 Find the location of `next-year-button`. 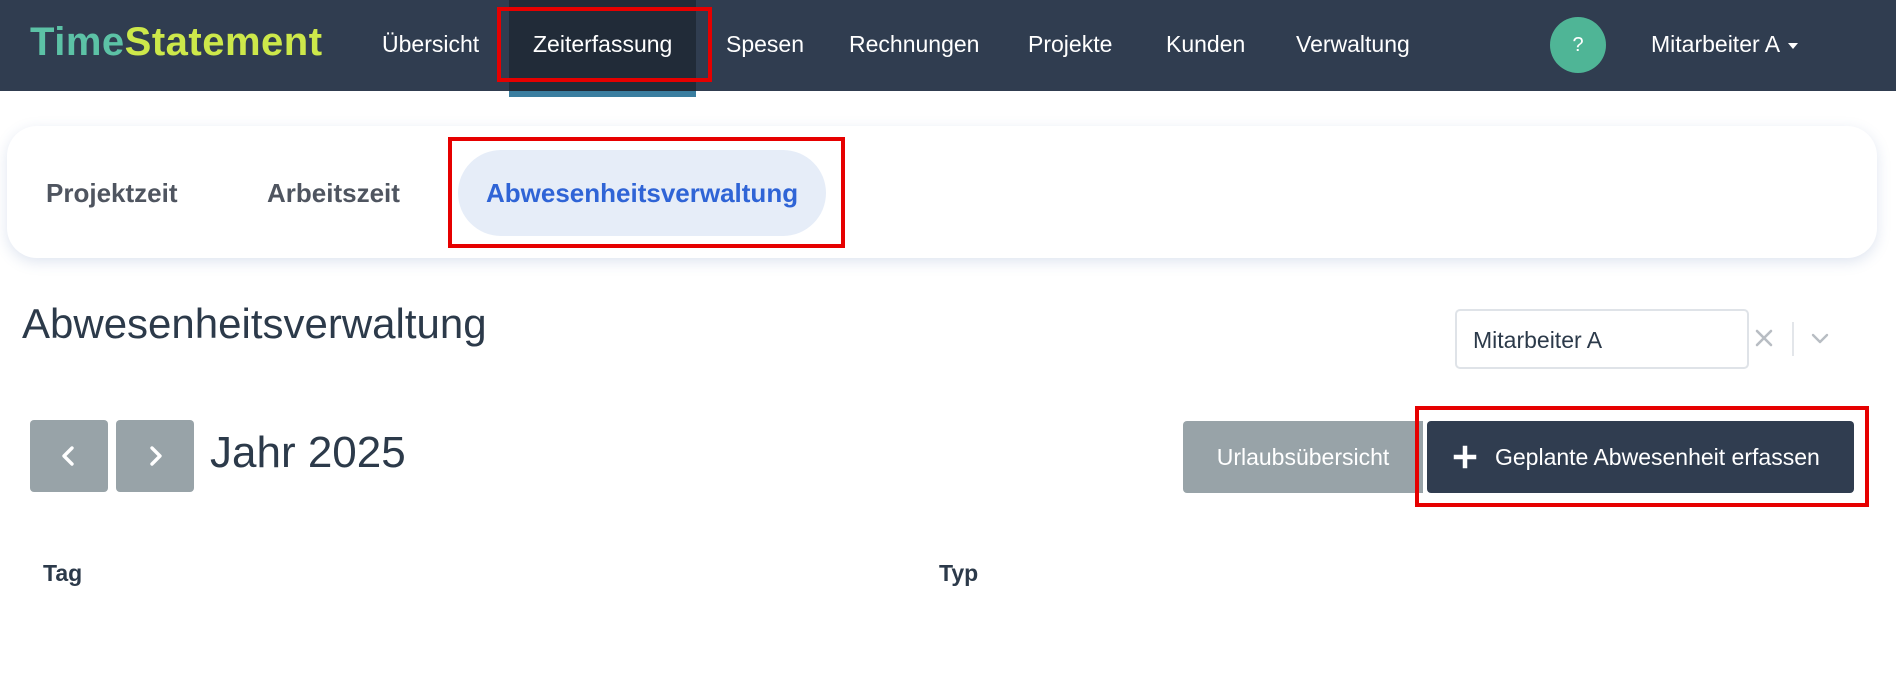

next-year-button is located at coordinates (155, 456).